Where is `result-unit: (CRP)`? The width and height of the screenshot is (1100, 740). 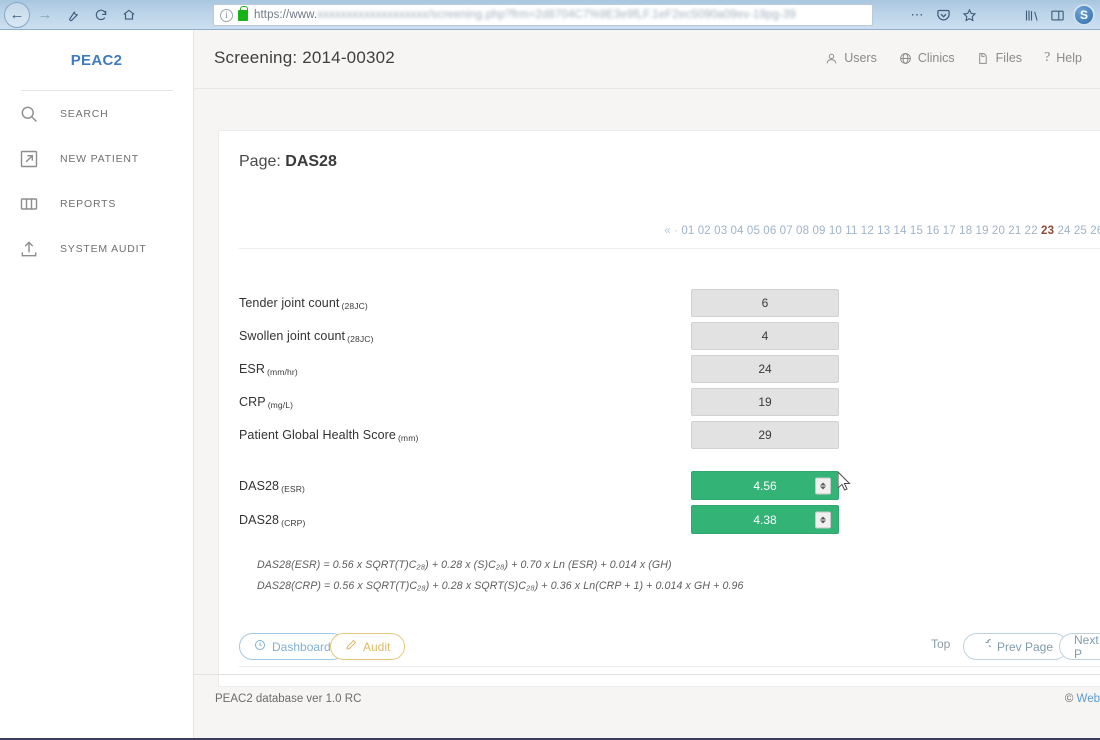 result-unit: (CRP) is located at coordinates (293, 522).